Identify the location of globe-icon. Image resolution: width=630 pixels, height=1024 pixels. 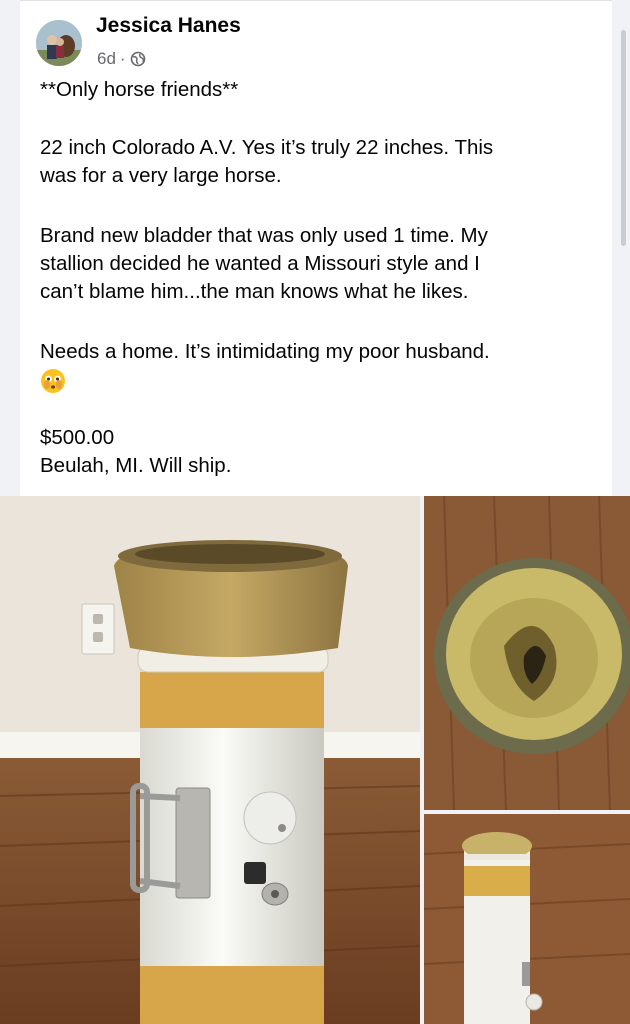
(137, 59).